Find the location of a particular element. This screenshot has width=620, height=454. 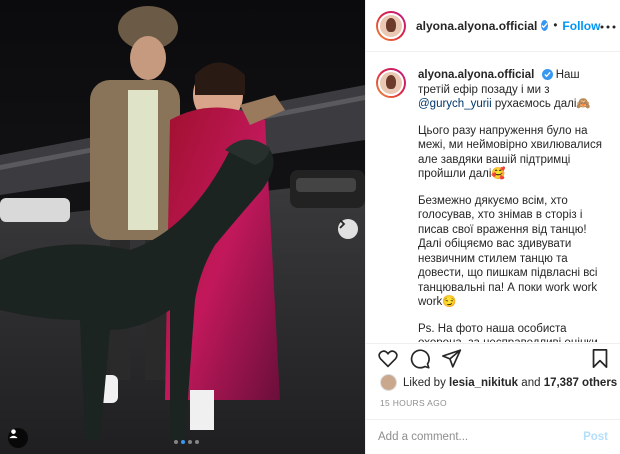

more-options-button is located at coordinates (608, 26).